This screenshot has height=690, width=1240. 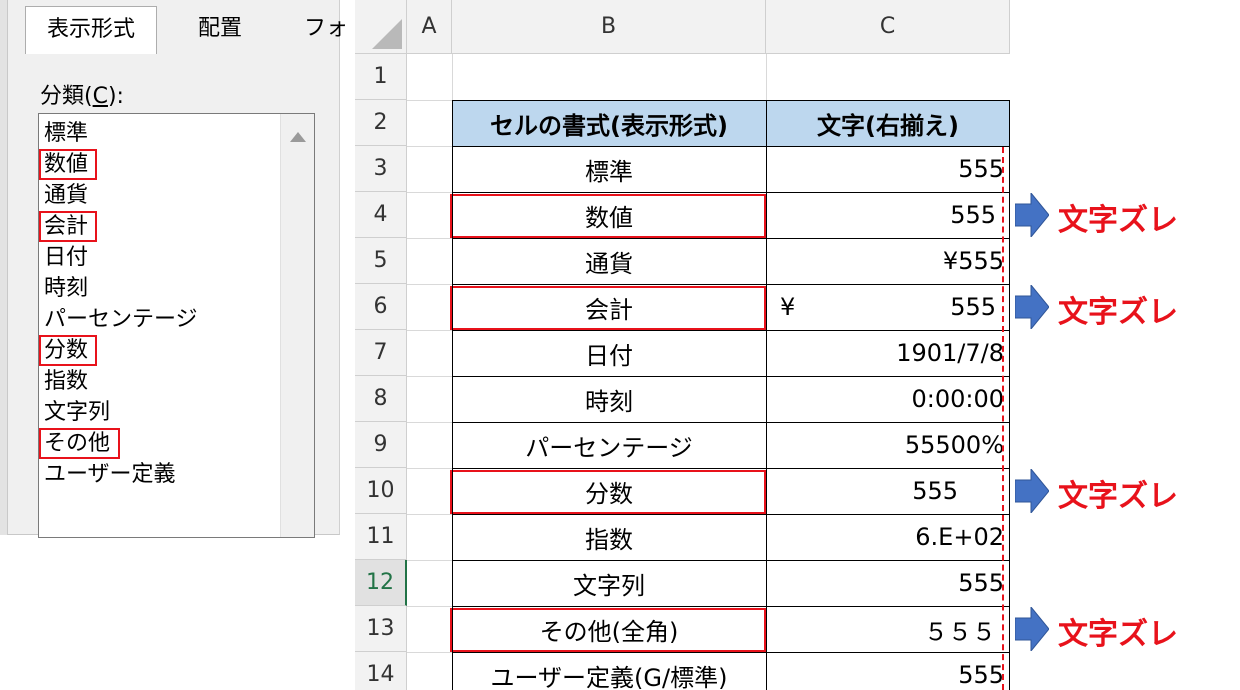 I want to click on row-header-3: 3, so click(x=381, y=169).